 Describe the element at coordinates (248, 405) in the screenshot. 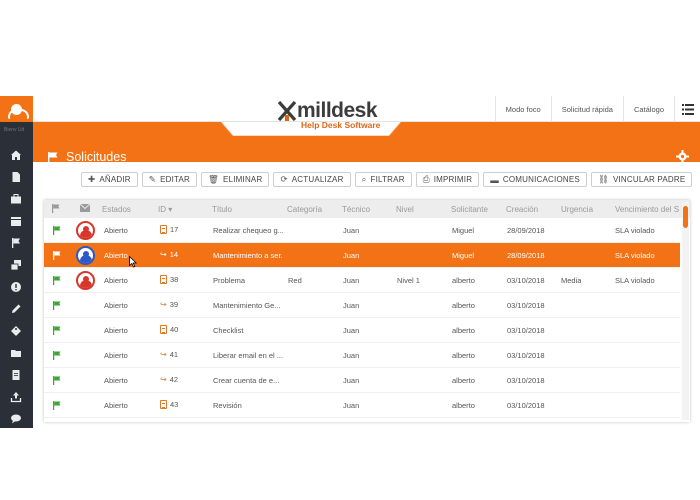

I see `cell-titulo: Revisión` at that location.